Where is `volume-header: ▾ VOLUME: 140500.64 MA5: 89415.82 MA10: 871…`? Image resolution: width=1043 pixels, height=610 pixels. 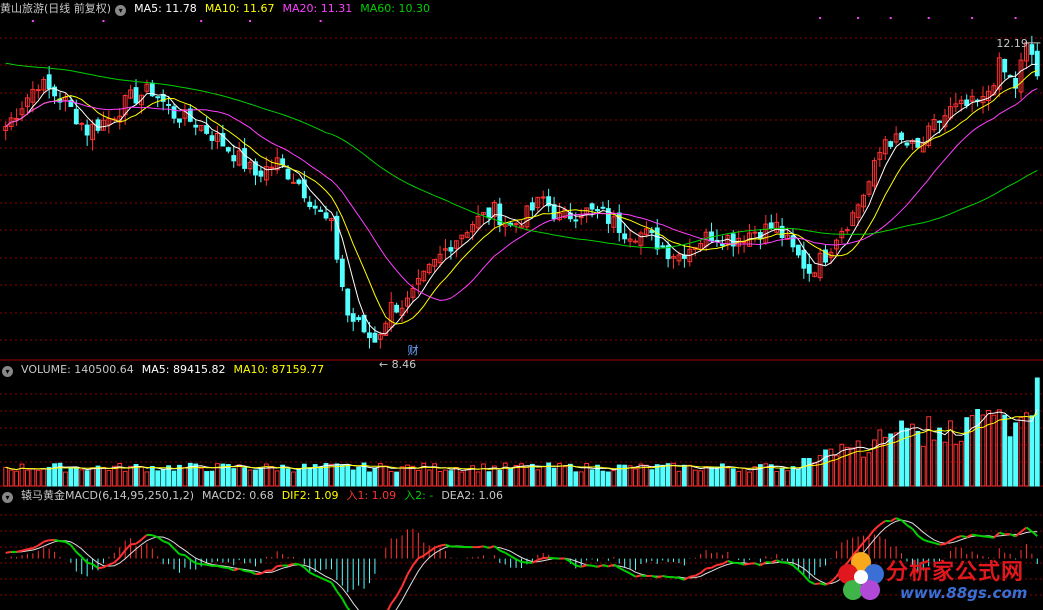 volume-header: ▾ VOLUME: 140500.64 MA5: 89415.82 MA10: 871… is located at coordinates (166, 370).